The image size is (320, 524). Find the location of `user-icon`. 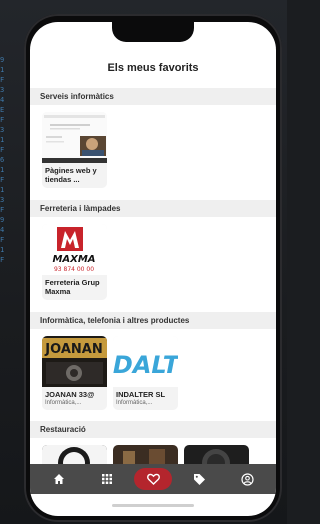

user-icon is located at coordinates (247, 479).